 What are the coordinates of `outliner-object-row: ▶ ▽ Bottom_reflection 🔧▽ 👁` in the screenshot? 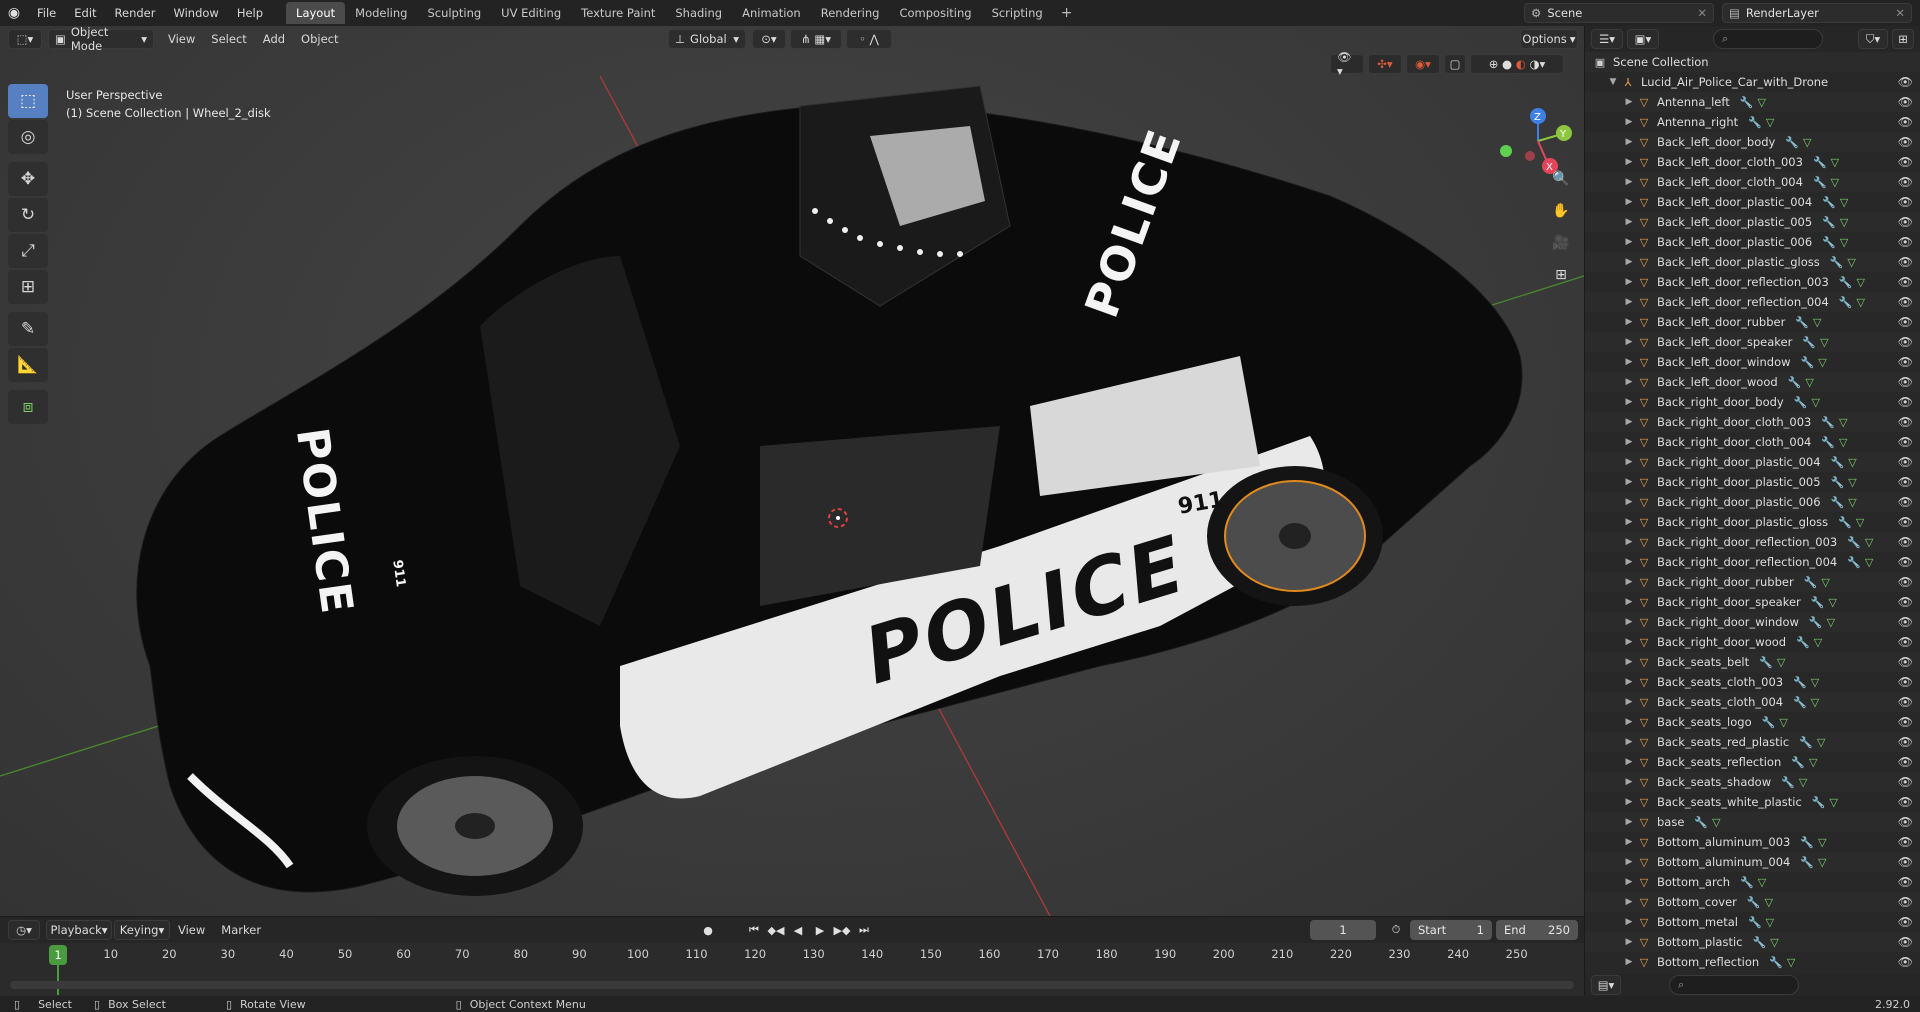 It's located at (1752, 962).